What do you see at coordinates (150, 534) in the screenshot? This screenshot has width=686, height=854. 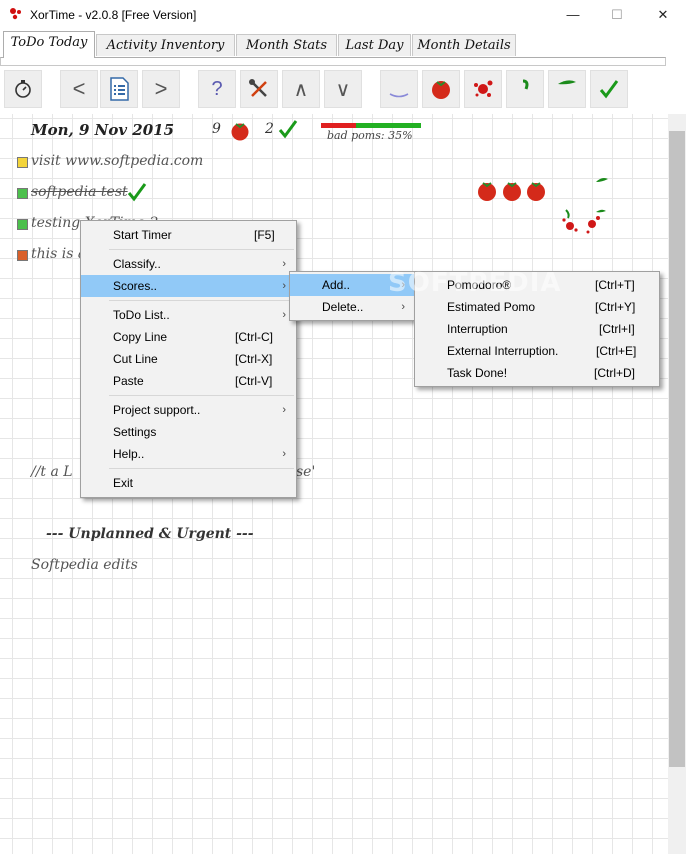 I see `unplanned-header: --- Unplanned & Urgent ---` at bounding box center [150, 534].